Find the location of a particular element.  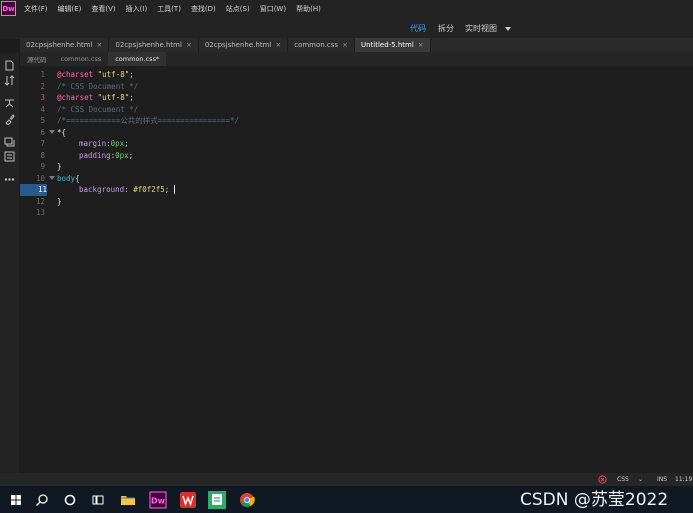

error-icon is located at coordinates (602, 479).